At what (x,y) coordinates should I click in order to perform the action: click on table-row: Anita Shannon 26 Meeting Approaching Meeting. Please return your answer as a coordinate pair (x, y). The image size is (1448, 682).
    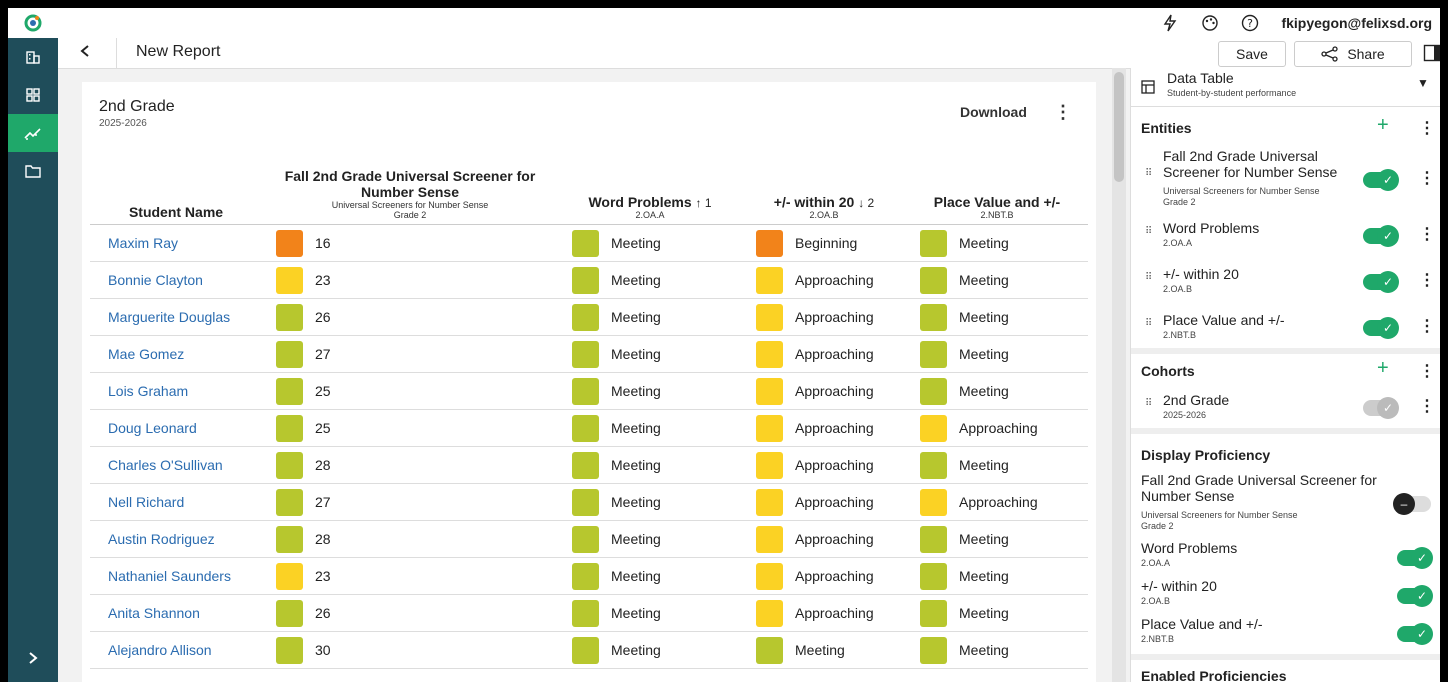
    Looking at the image, I should click on (589, 613).